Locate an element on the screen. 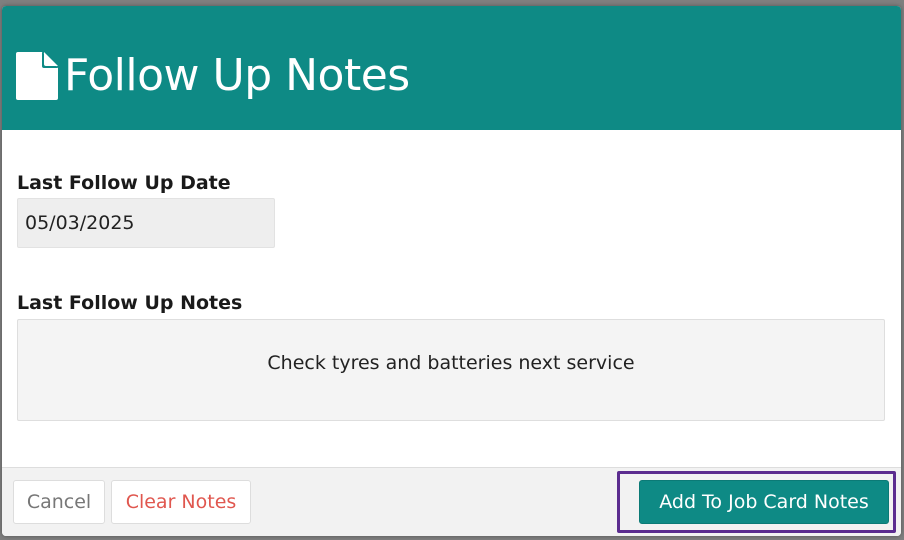 The image size is (904, 540). notes-text: Check tyres and batteries next service is located at coordinates (451, 363).